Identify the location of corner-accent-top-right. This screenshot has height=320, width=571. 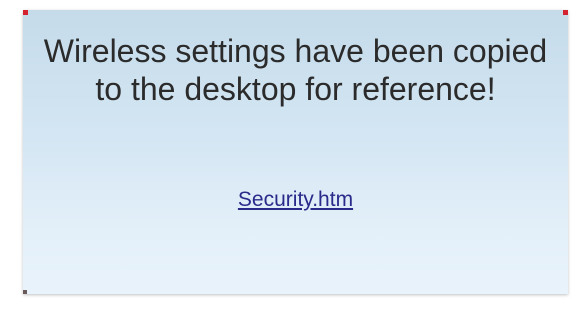
(565, 12).